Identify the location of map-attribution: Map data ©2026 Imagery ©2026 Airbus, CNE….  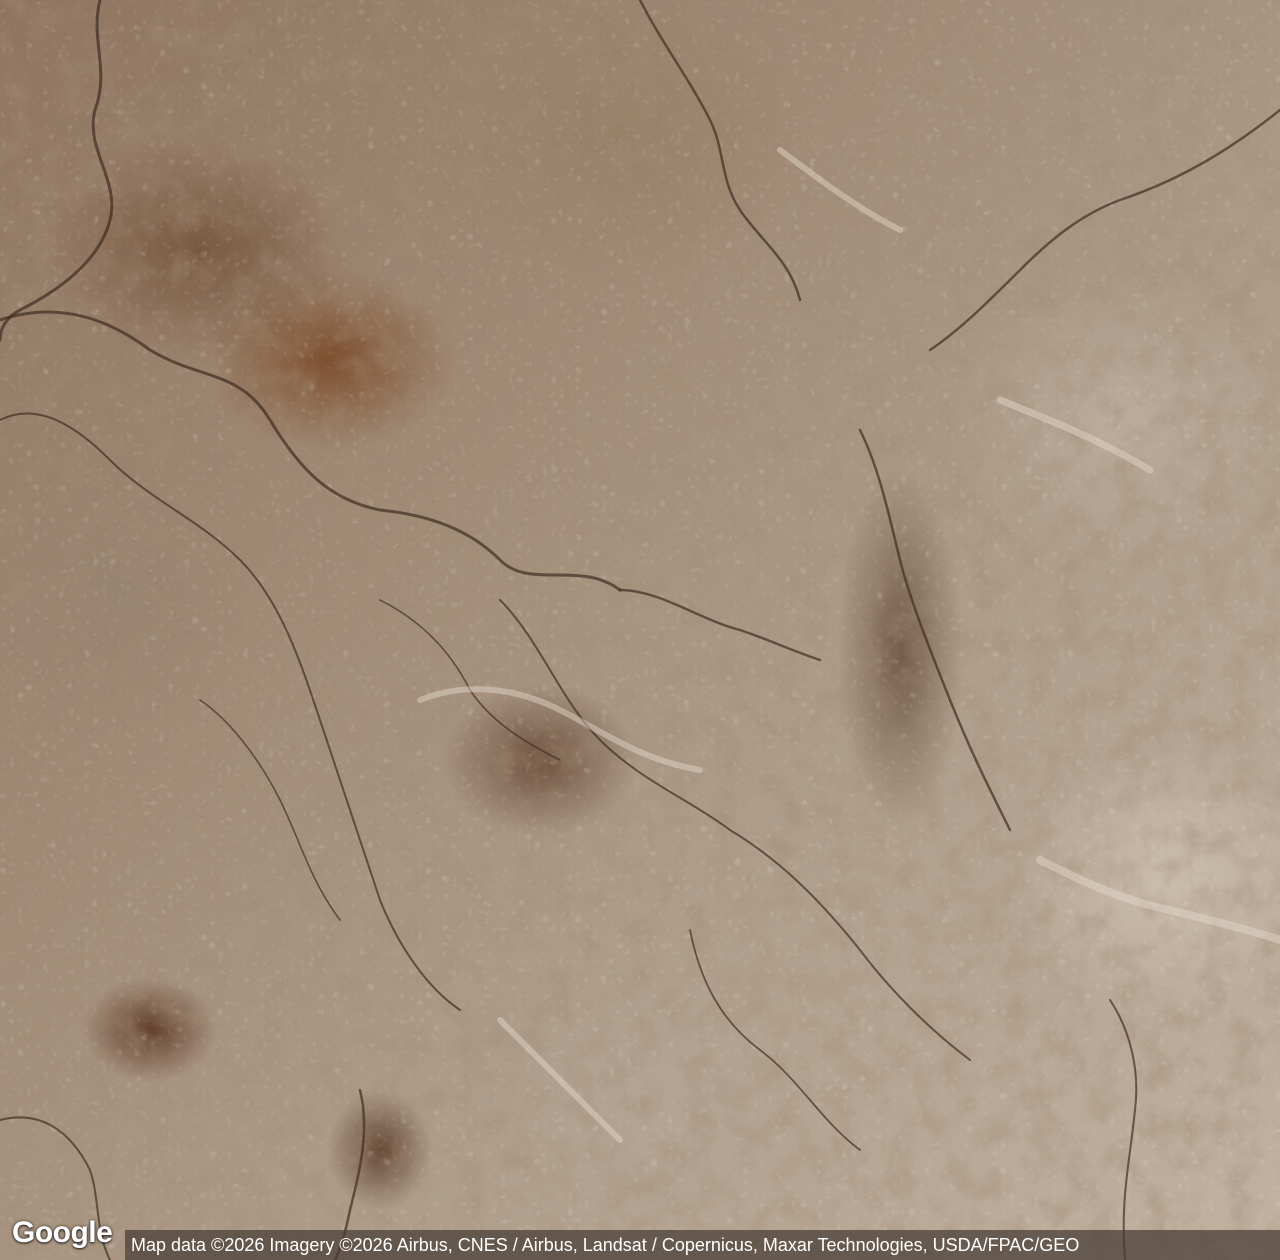
(702, 1245).